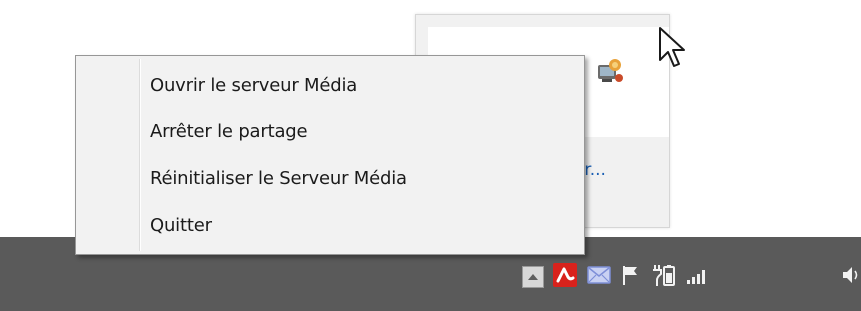 This screenshot has height=311, width=861. What do you see at coordinates (565, 275) in the screenshot?
I see `avira-icon` at bounding box center [565, 275].